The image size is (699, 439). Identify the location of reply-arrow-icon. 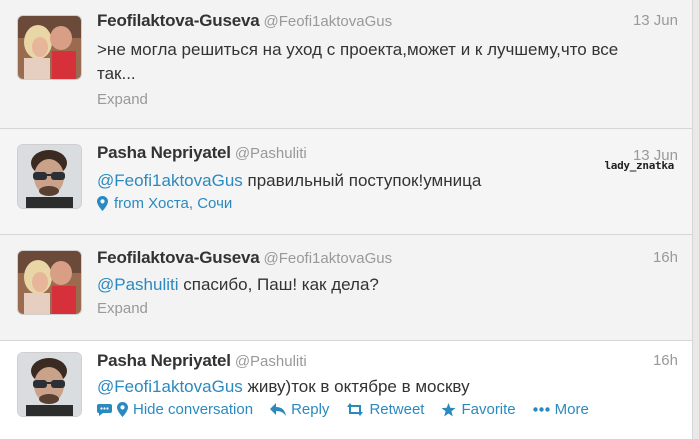
(278, 409).